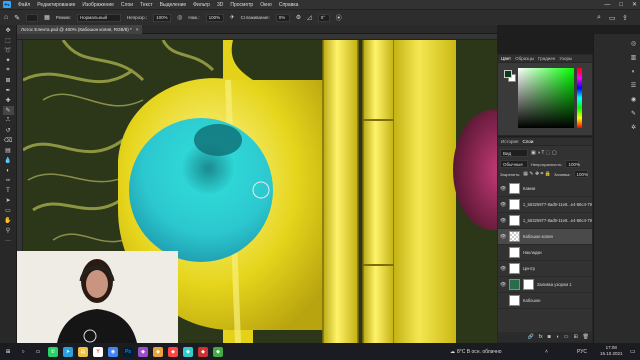 The image size is (640, 360). I want to click on opacity-field: 100%, so click(162, 17).